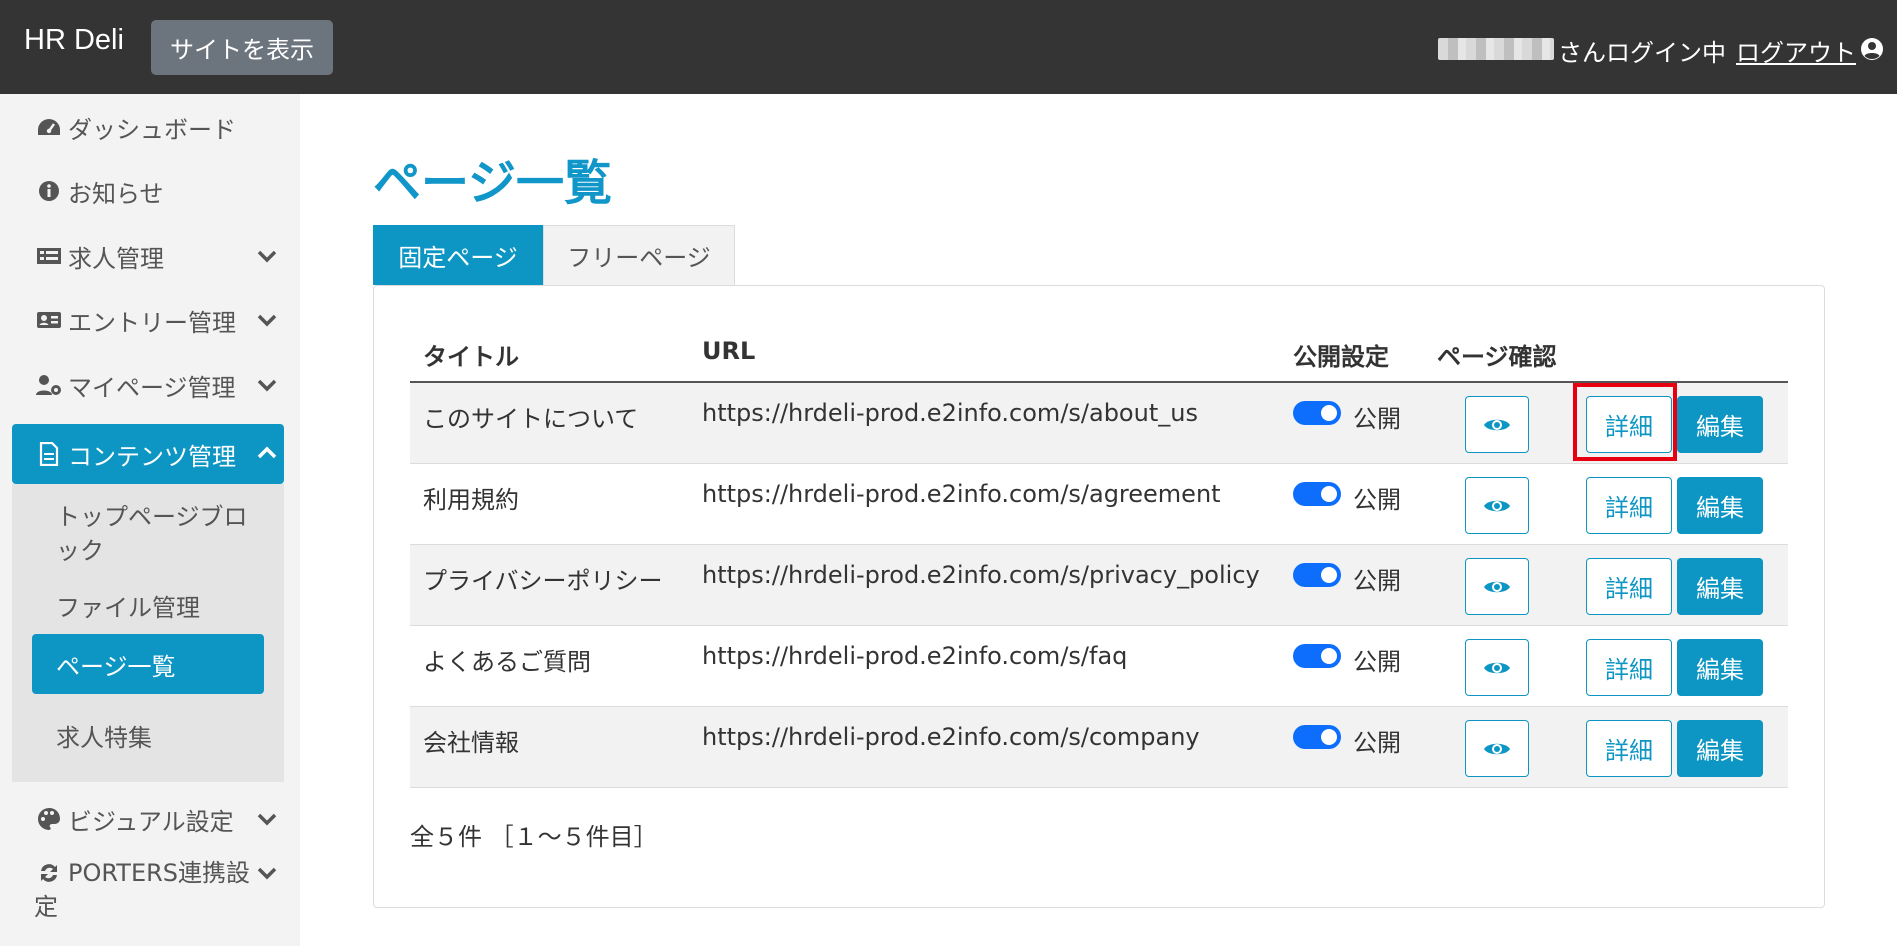 The image size is (1897, 946). What do you see at coordinates (116, 193) in the screenshot?
I see `sidebar-item-label: お知らせ` at bounding box center [116, 193].